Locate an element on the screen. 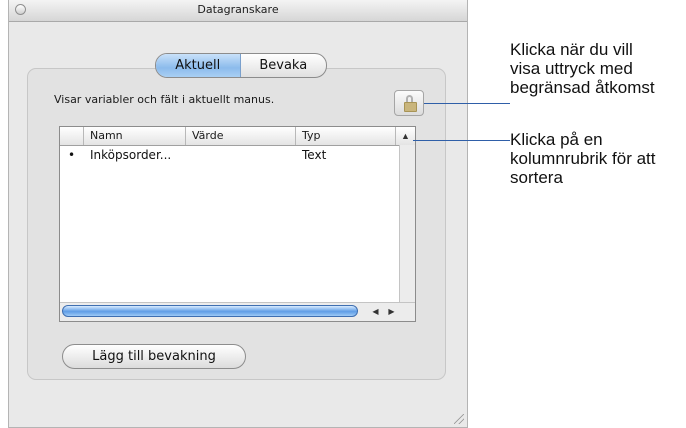 The height and width of the screenshot is (428, 686). table-row: • Inköpsorder... Text is located at coordinates (229, 155).